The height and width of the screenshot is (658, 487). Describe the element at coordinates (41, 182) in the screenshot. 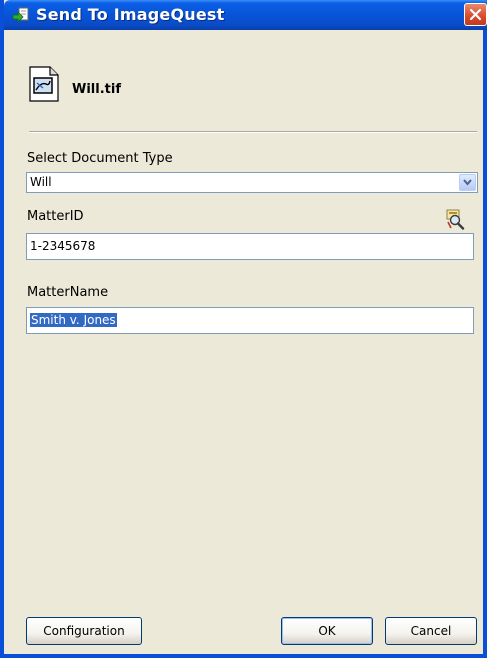

I see `document-type-value: Will` at that location.